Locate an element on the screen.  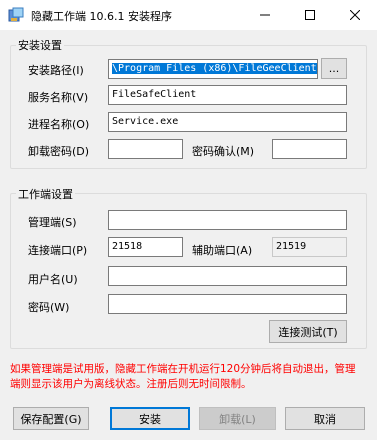
save-config-button: 保存配置(G) is located at coordinates (51, 418).